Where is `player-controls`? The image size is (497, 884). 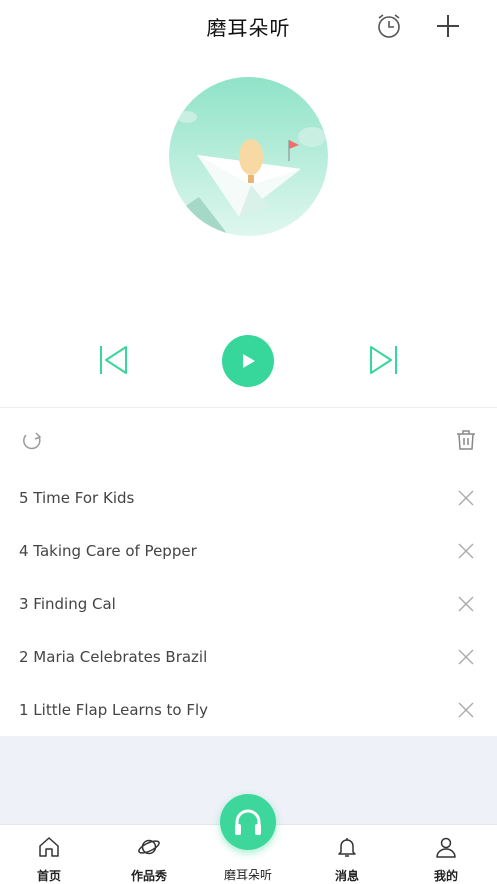
player-controls is located at coordinates (248, 361).